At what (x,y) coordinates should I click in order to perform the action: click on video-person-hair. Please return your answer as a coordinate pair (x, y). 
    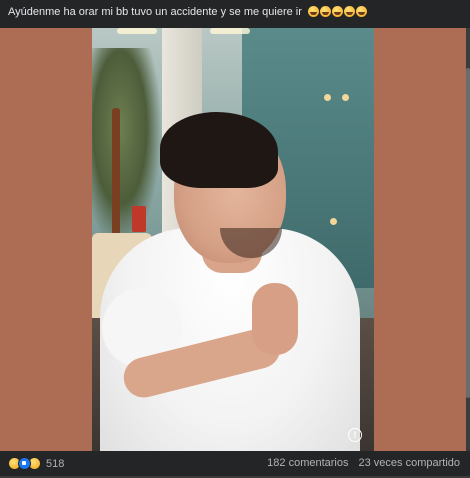
    Looking at the image, I should click on (219, 150).